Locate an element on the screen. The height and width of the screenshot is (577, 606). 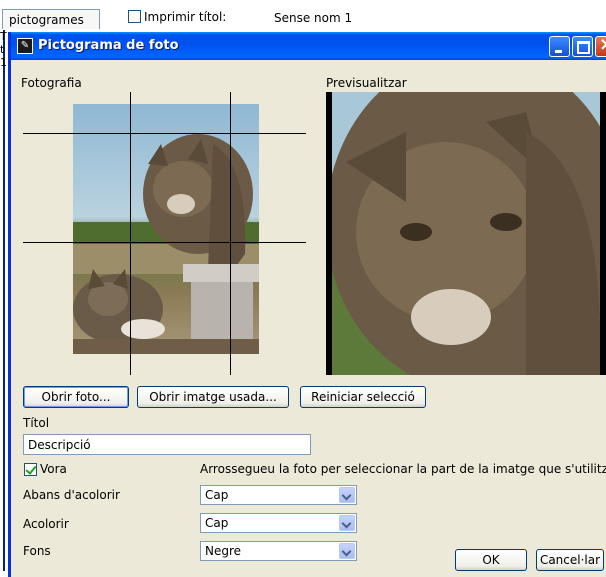
cat-photo-image is located at coordinates (166, 229).